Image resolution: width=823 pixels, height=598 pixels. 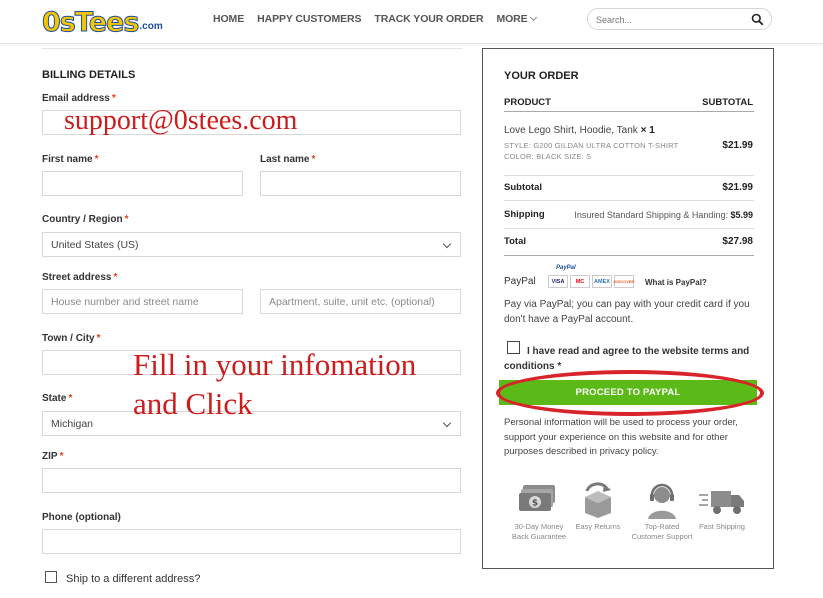 I want to click on street-label: Street address *, so click(x=79, y=277).